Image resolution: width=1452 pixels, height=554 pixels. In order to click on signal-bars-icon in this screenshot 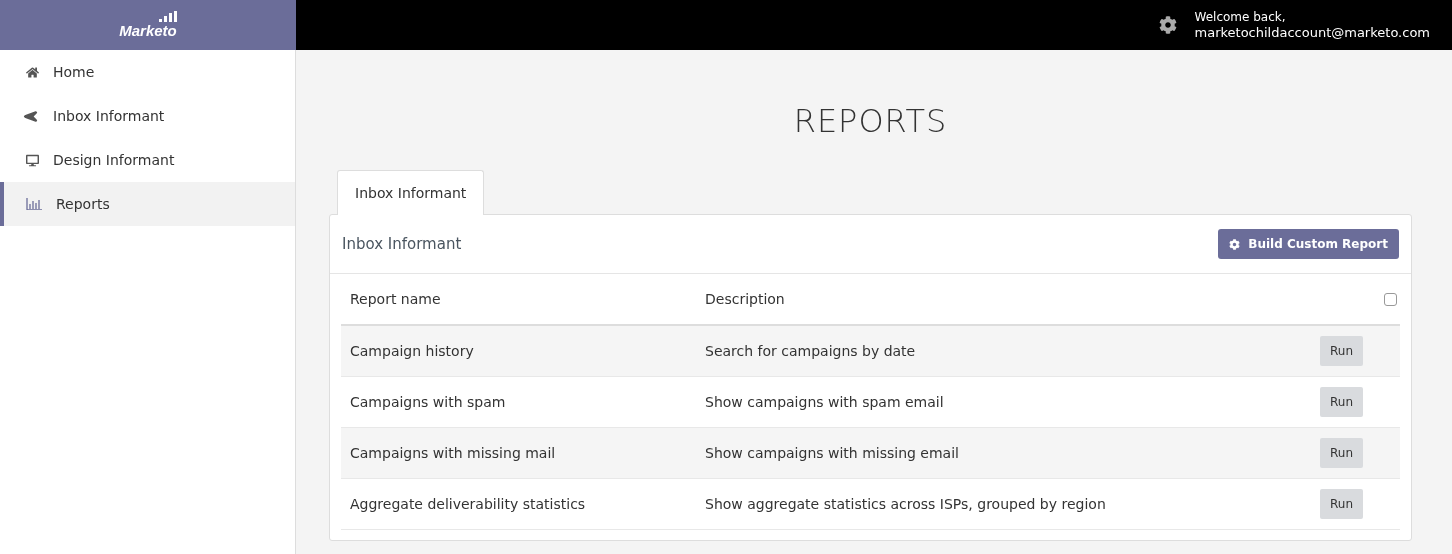, I will do `click(167, 16)`.